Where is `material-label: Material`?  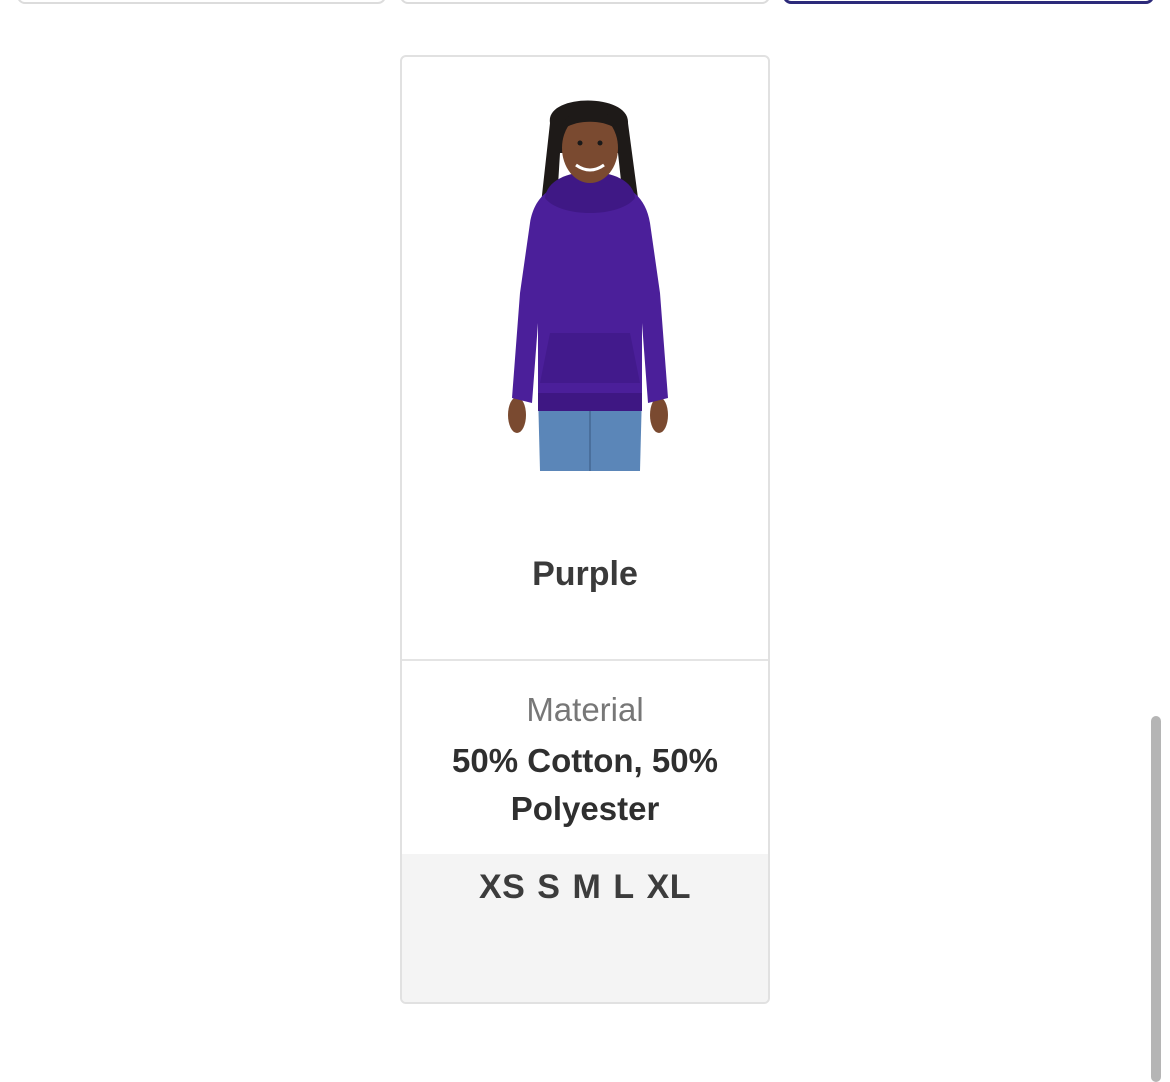
material-label: Material is located at coordinates (585, 709).